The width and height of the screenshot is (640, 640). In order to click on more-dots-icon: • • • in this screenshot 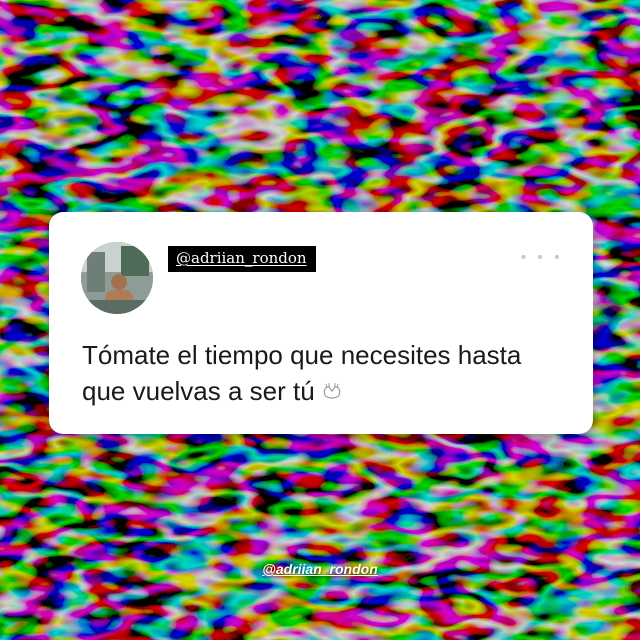, I will do `click(541, 258)`.